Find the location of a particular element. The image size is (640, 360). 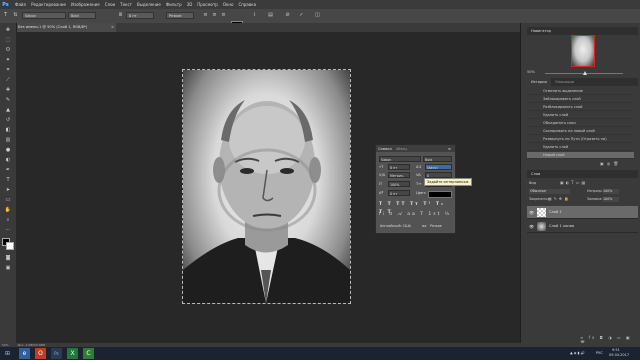

cancel-icon: ⊘ is located at coordinates (287, 15).